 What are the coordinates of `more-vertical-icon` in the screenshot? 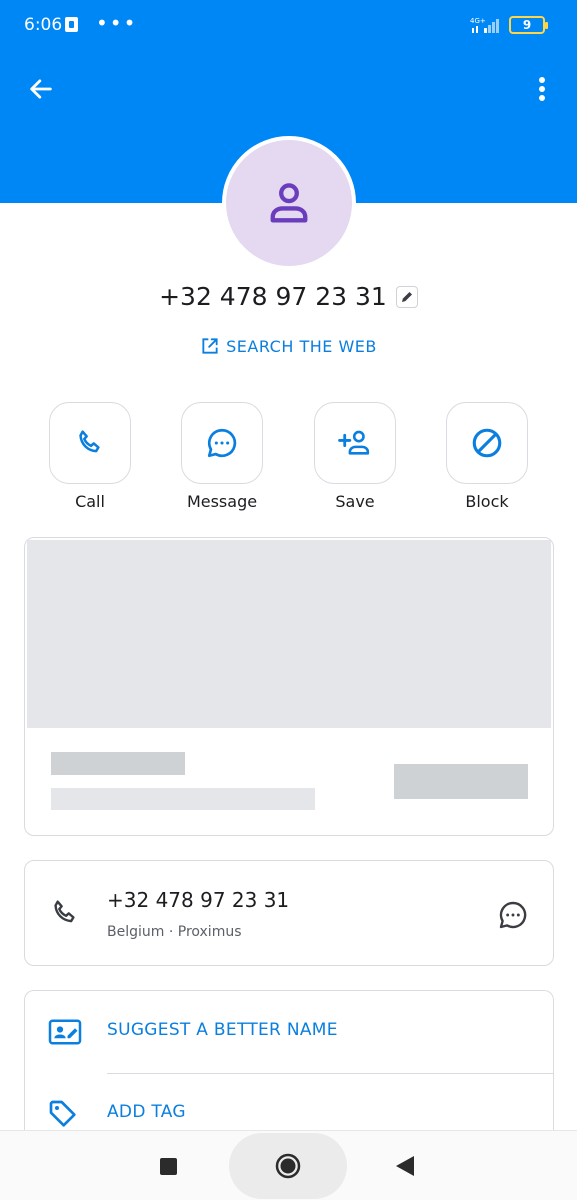 It's located at (542, 89).